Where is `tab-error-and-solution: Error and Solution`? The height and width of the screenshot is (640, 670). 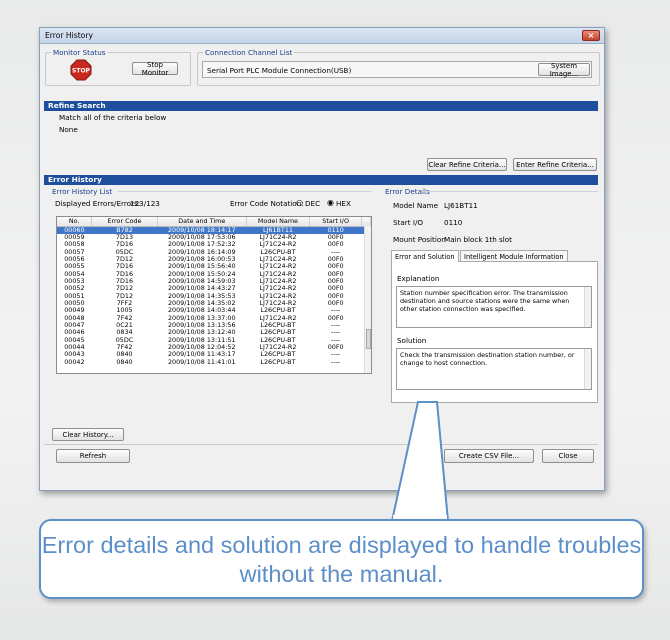 tab-error-and-solution: Error and Solution is located at coordinates (425, 256).